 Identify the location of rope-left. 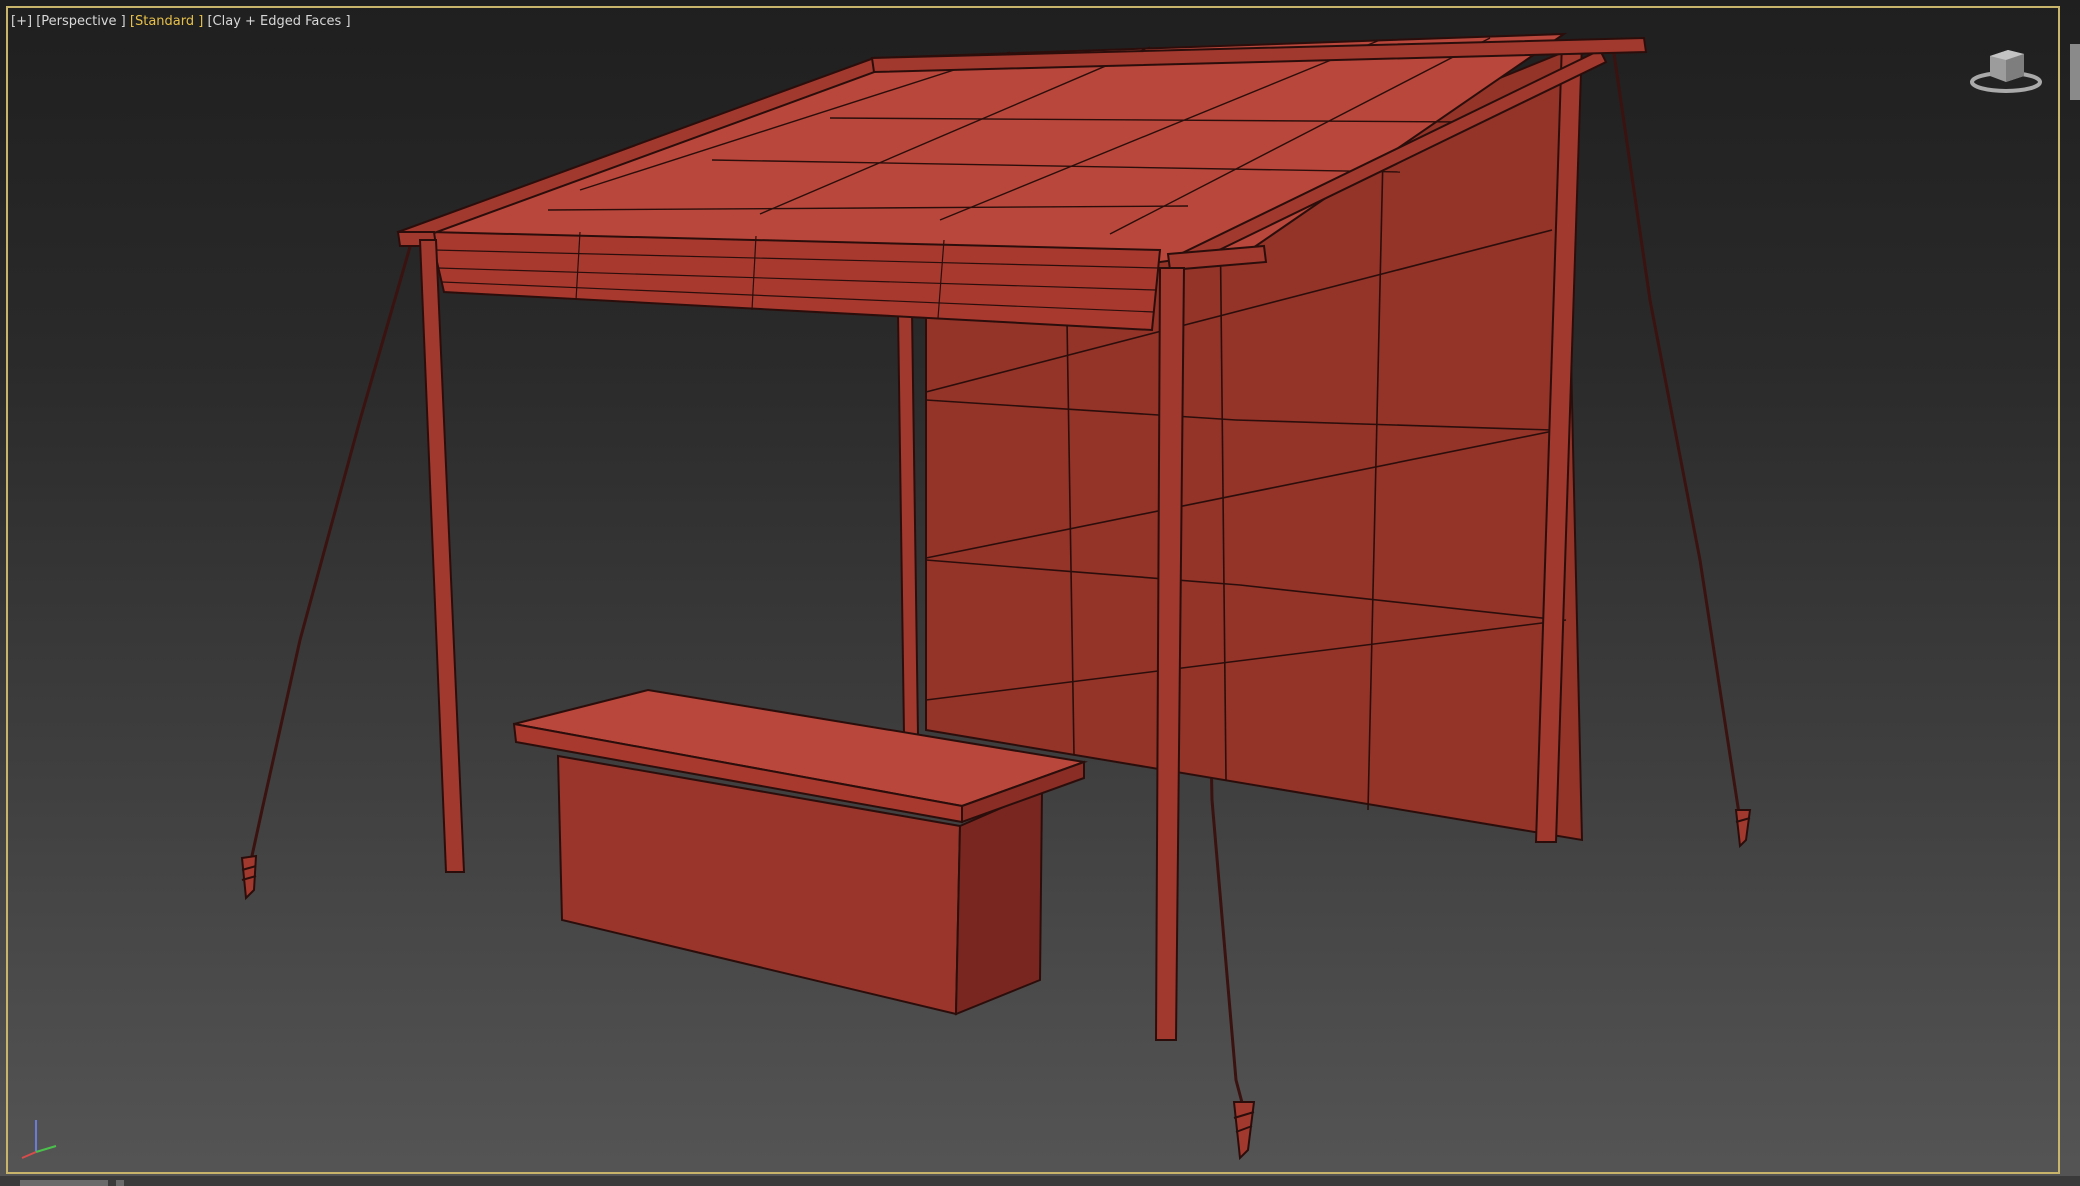
(331, 552).